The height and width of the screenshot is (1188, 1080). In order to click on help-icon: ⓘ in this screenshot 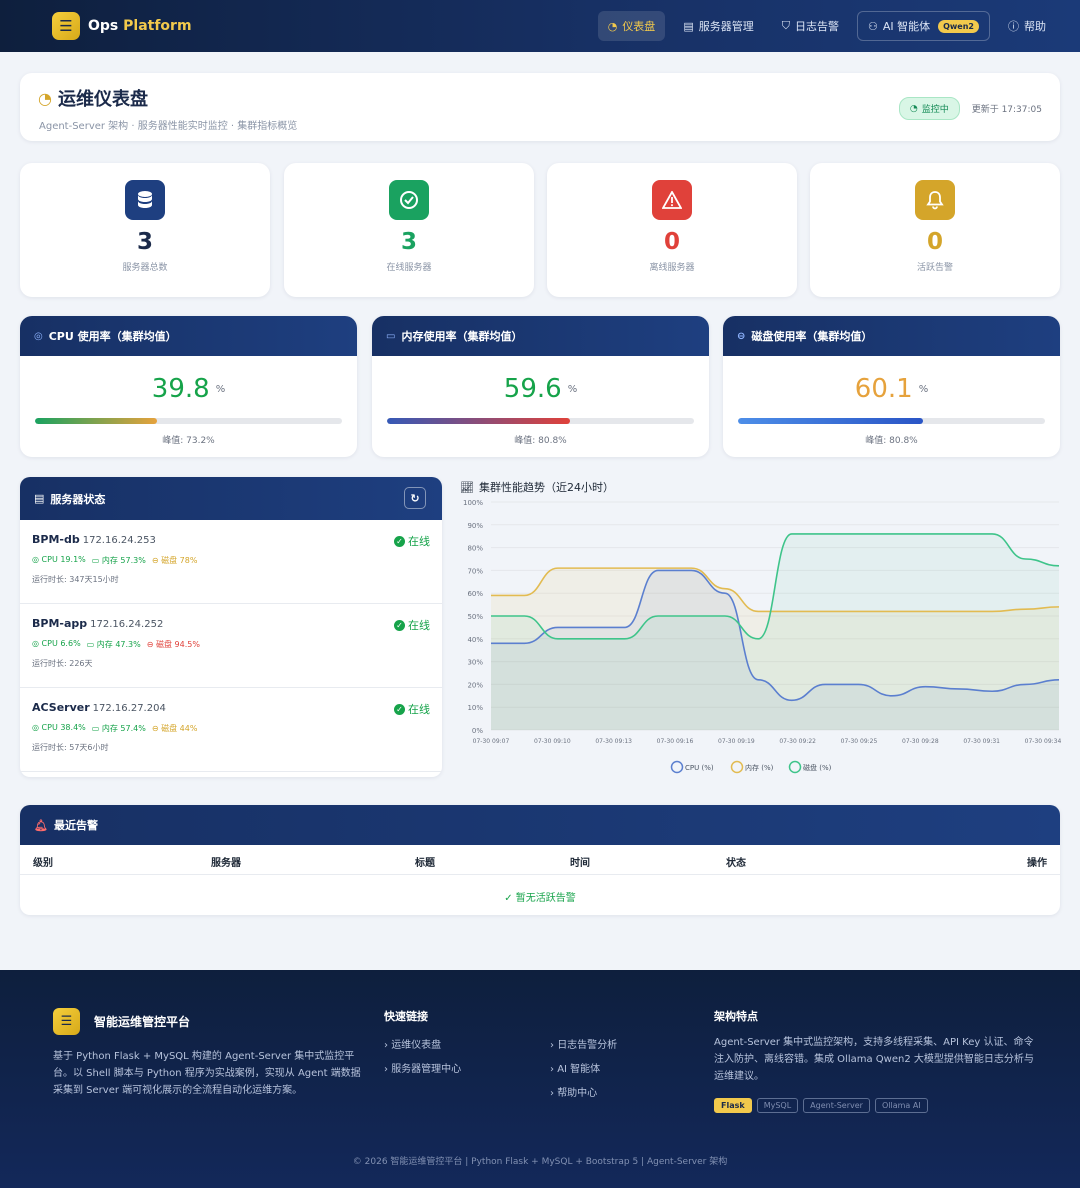, I will do `click(1013, 26)`.